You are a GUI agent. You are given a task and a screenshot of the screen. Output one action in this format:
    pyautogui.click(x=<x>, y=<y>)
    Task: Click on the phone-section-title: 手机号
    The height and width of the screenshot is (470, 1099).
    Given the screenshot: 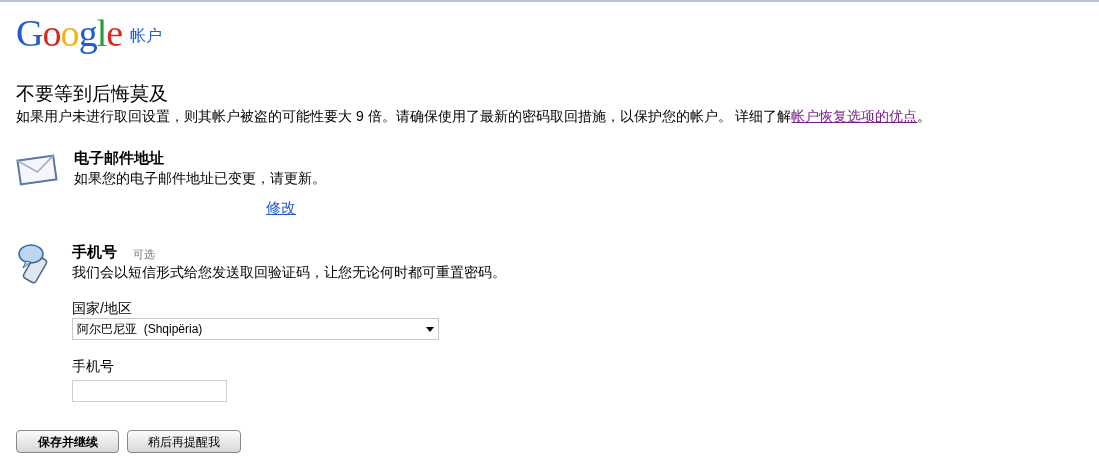 What is the action you would take?
    pyautogui.click(x=94, y=252)
    